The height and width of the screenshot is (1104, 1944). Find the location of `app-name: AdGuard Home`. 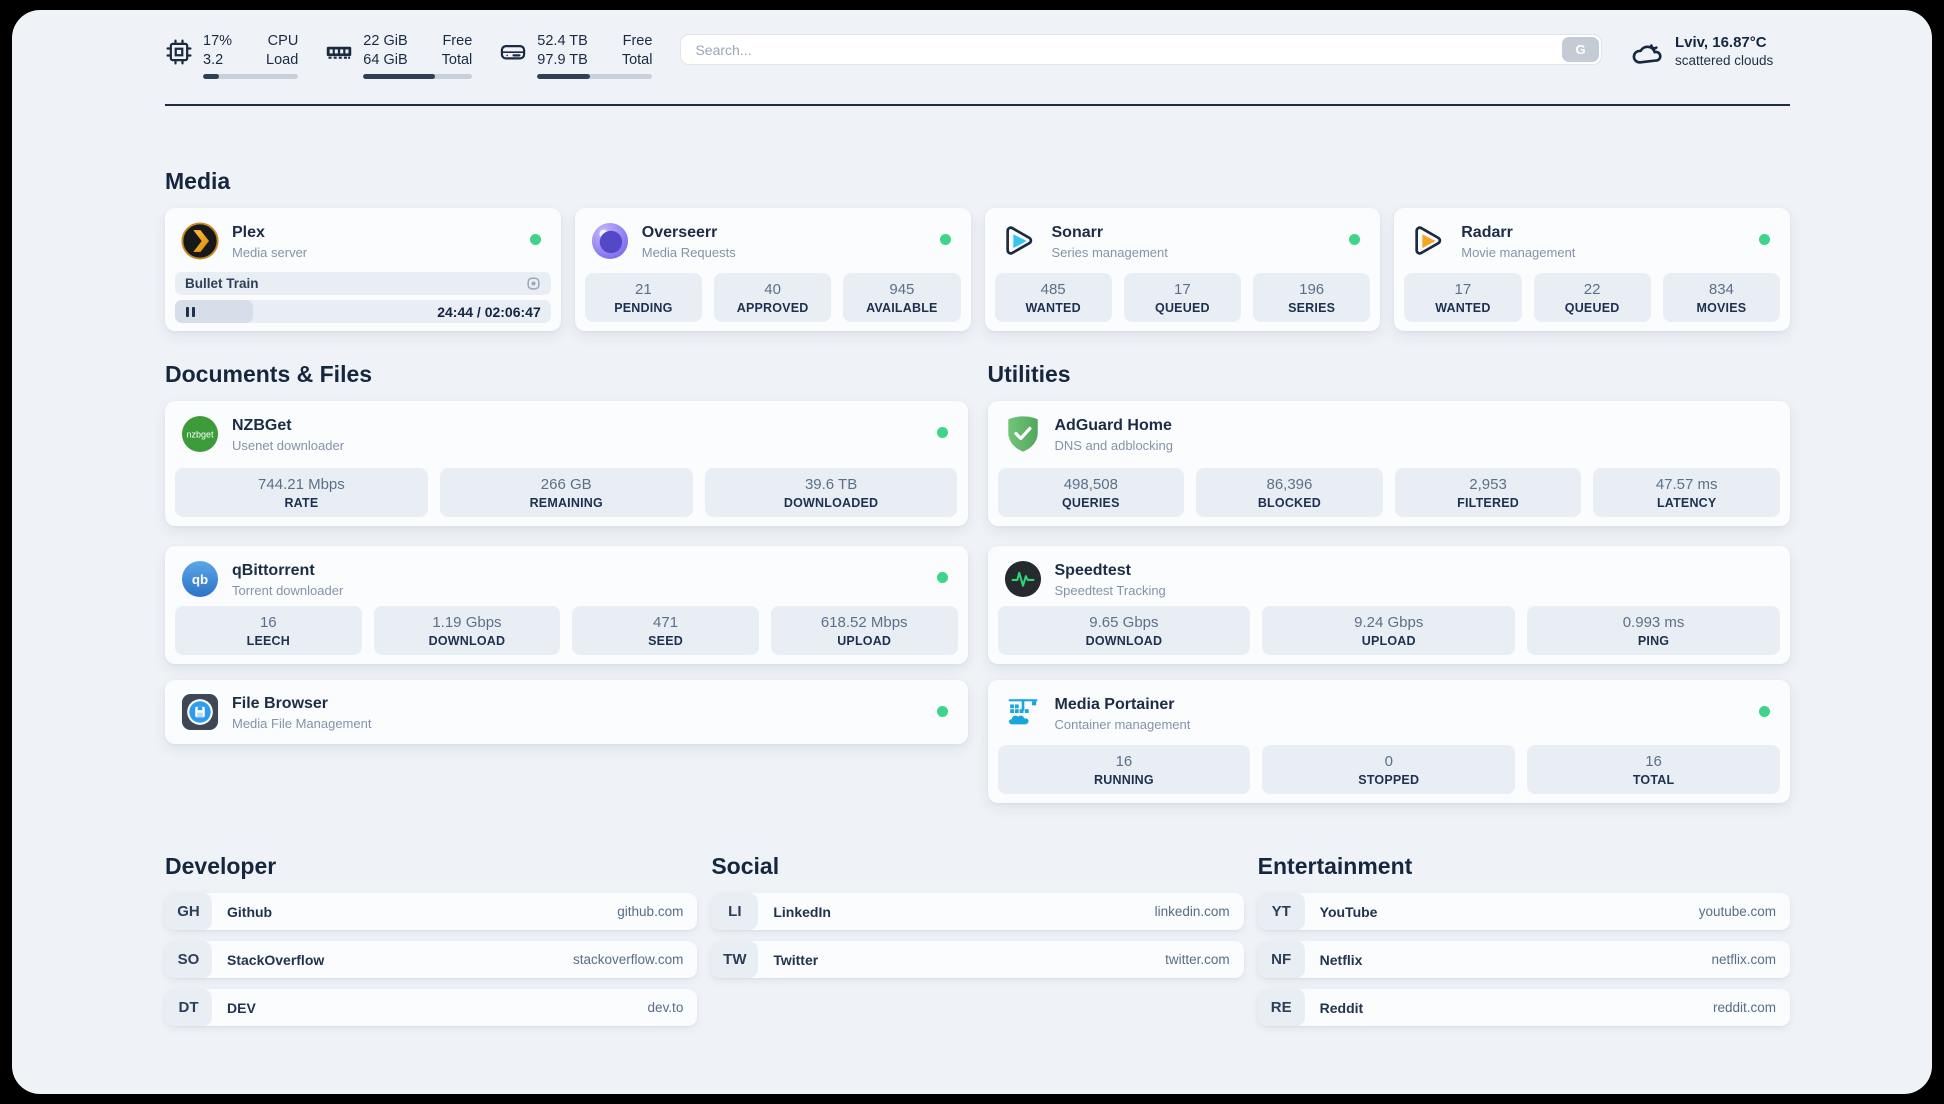

app-name: AdGuard Home is located at coordinates (1113, 425).